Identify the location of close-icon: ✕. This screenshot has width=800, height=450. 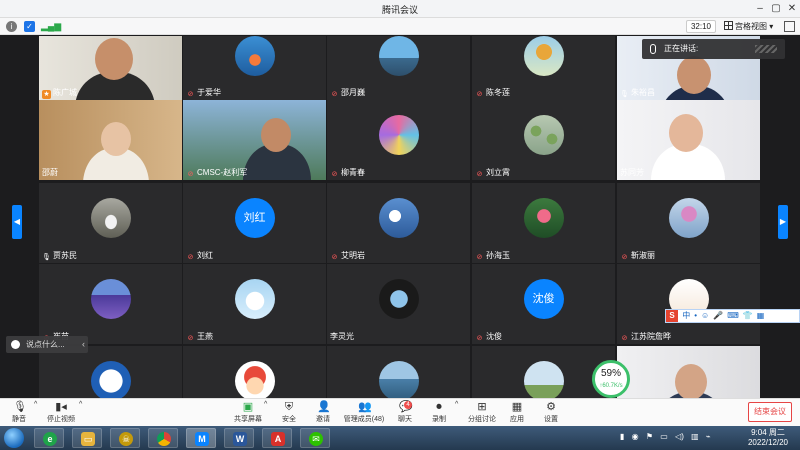
(792, 9).